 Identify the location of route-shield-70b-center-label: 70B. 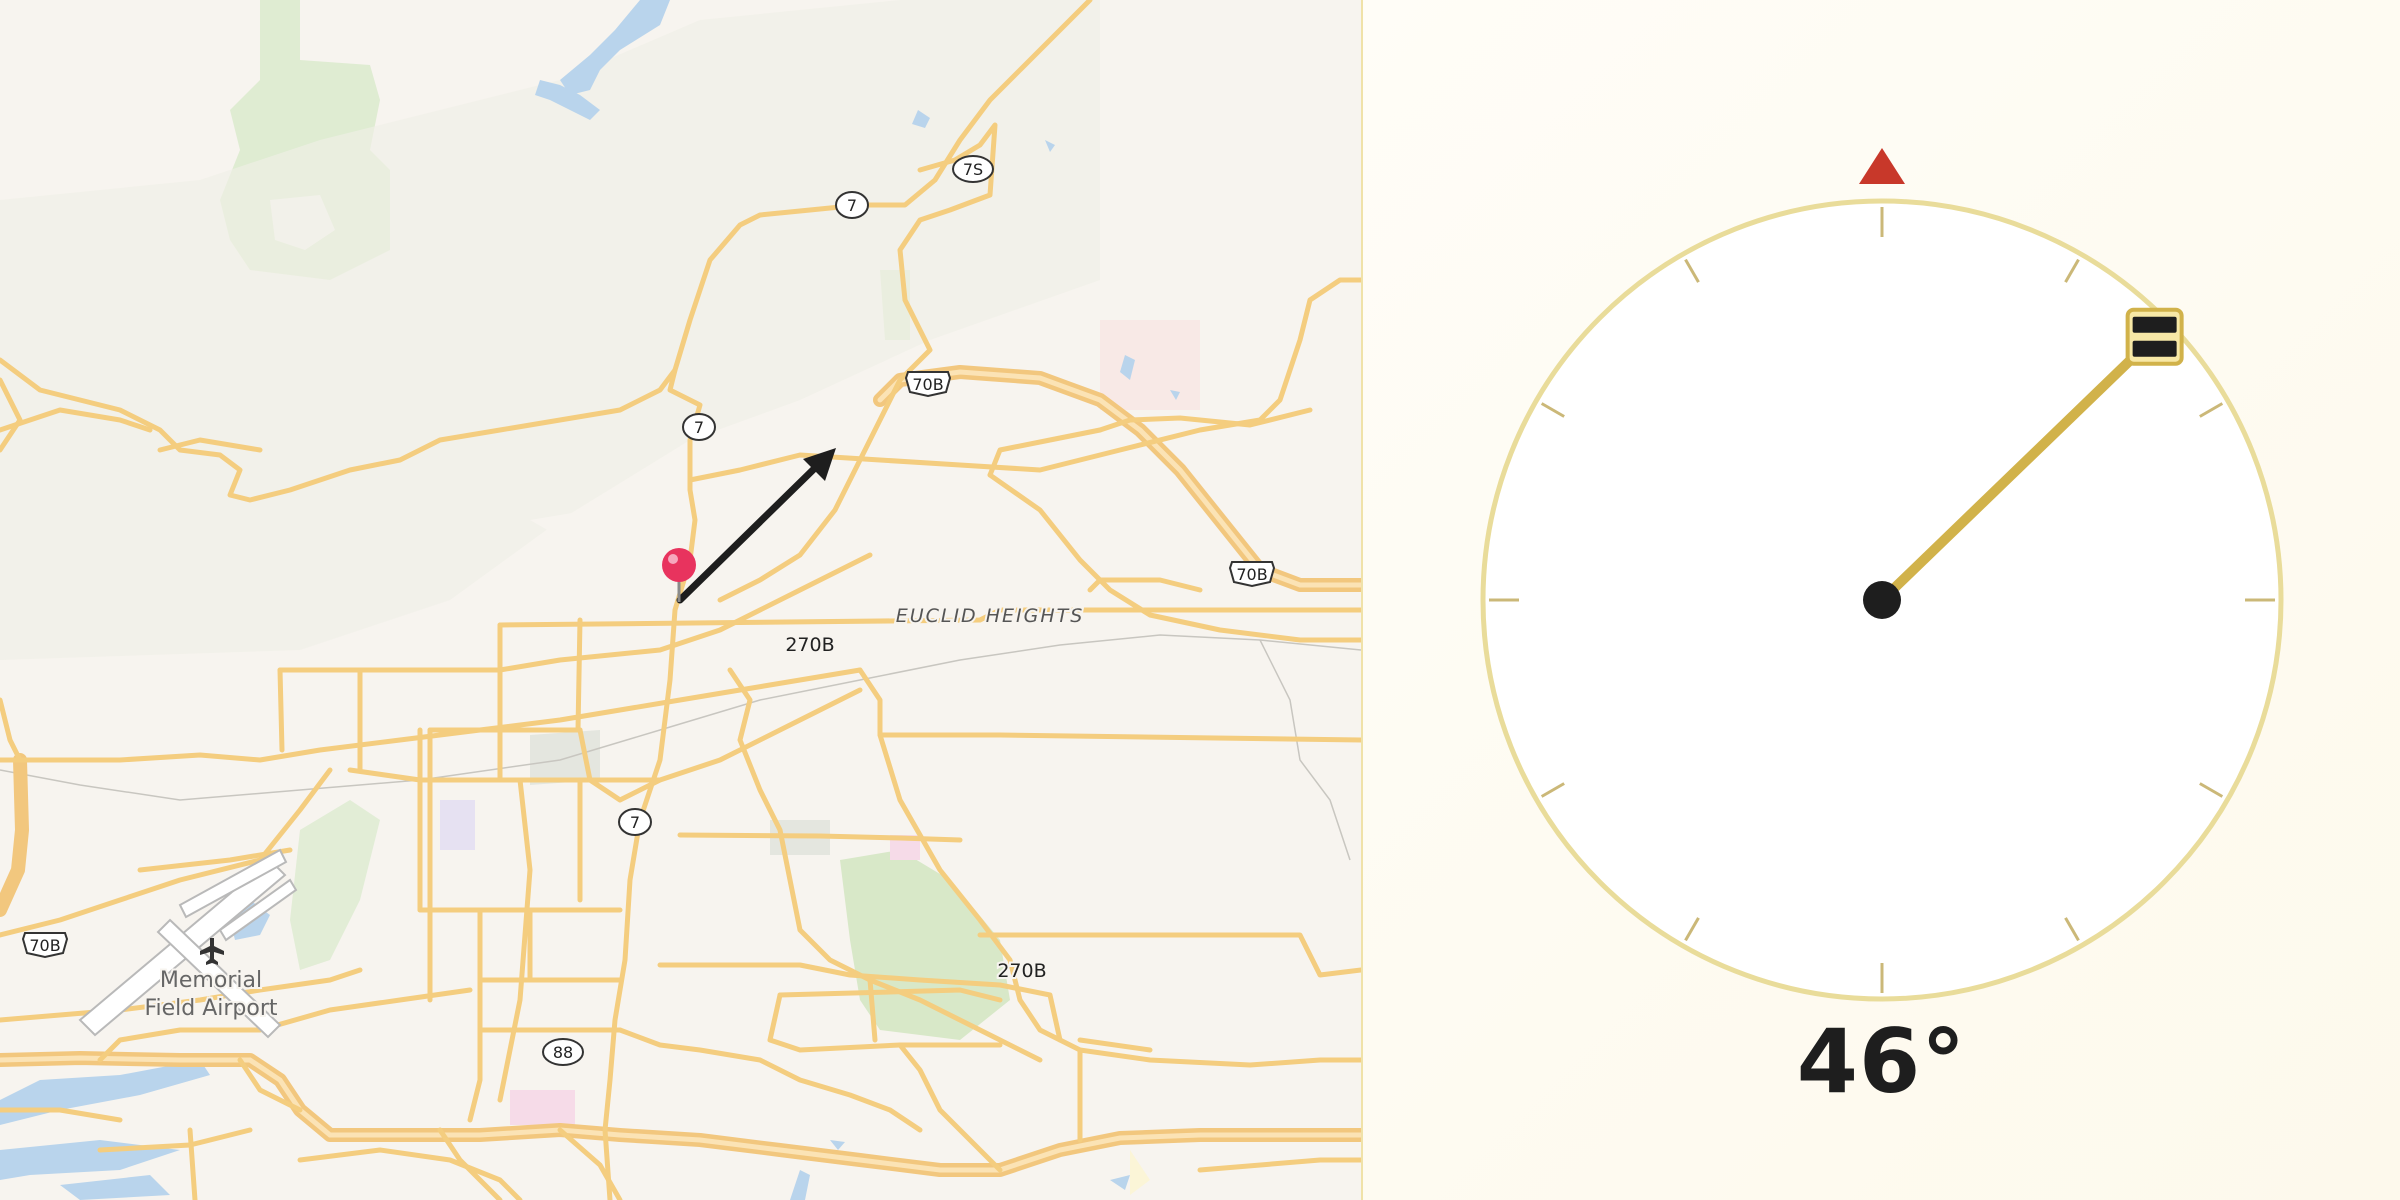
(927, 384).